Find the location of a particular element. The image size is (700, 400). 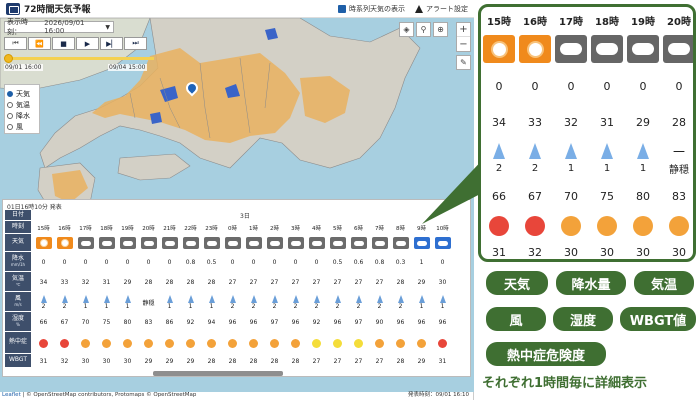

title-bar: 72時間天気予報 時系列天気の表示 アラート設定 is located at coordinates (237, 9).